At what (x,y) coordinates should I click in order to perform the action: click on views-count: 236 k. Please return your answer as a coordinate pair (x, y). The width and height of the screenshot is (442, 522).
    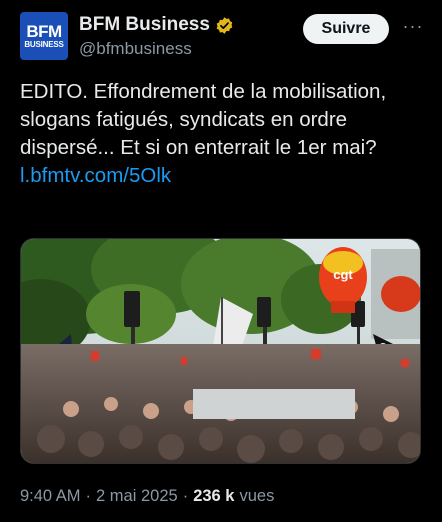
    Looking at the image, I should click on (214, 496).